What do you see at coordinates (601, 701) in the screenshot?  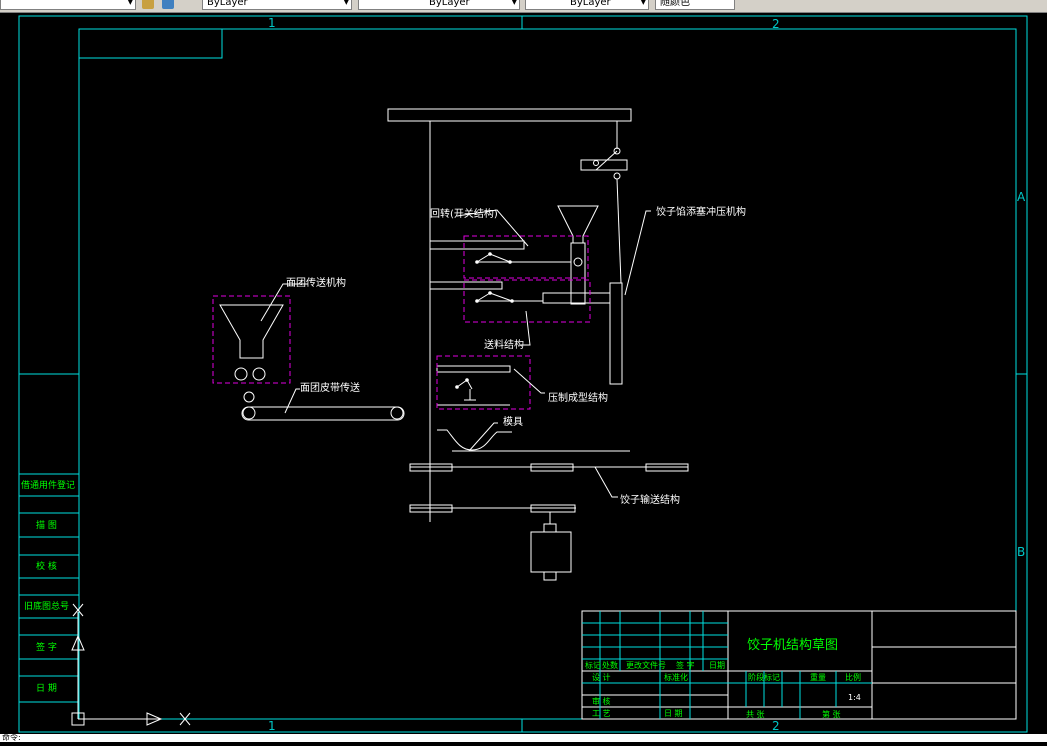 I see `tb-review: 审 核` at bounding box center [601, 701].